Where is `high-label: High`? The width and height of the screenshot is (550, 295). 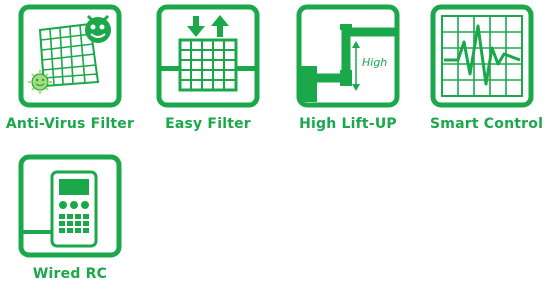 high-label: High is located at coordinates (374, 62).